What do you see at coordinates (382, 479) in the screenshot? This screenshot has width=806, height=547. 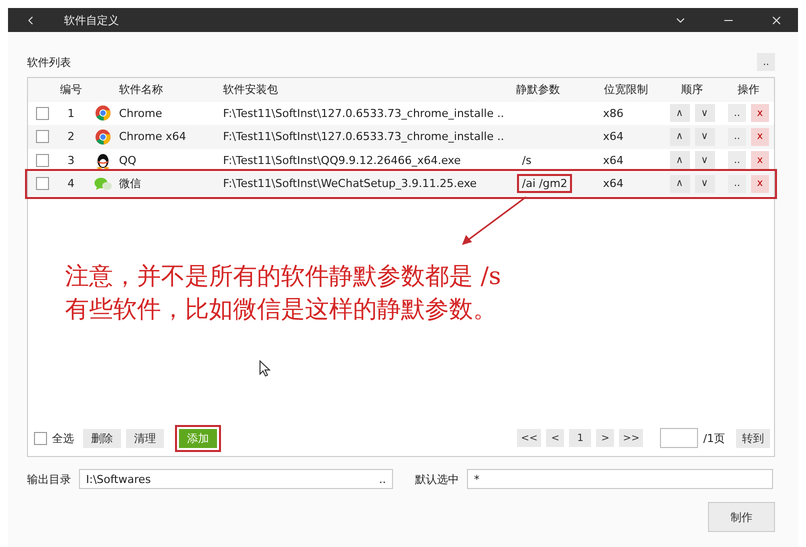 I see `browse-button: ..` at bounding box center [382, 479].